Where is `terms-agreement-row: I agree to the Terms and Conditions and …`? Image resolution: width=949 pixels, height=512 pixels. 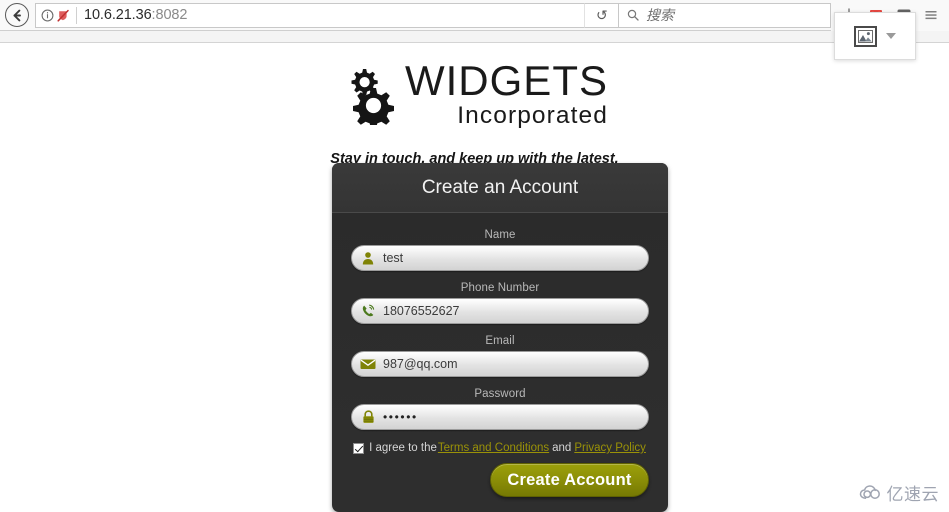 terms-agreement-row: I agree to the Terms and Conditions and … is located at coordinates (500, 448).